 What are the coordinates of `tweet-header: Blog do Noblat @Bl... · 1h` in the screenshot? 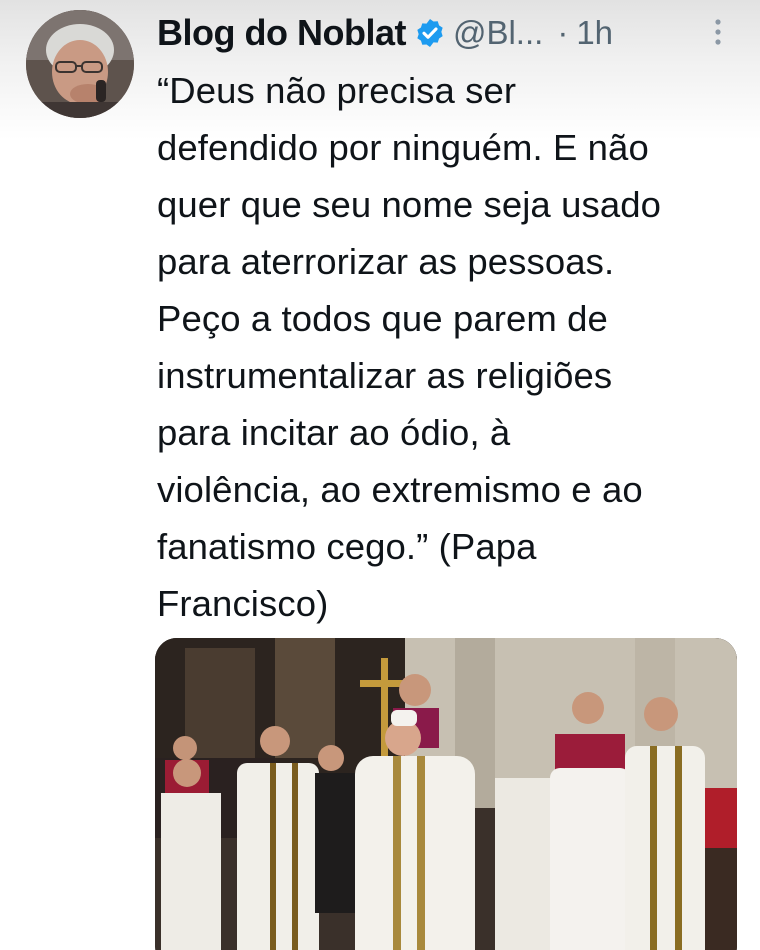 It's located at (447, 33).